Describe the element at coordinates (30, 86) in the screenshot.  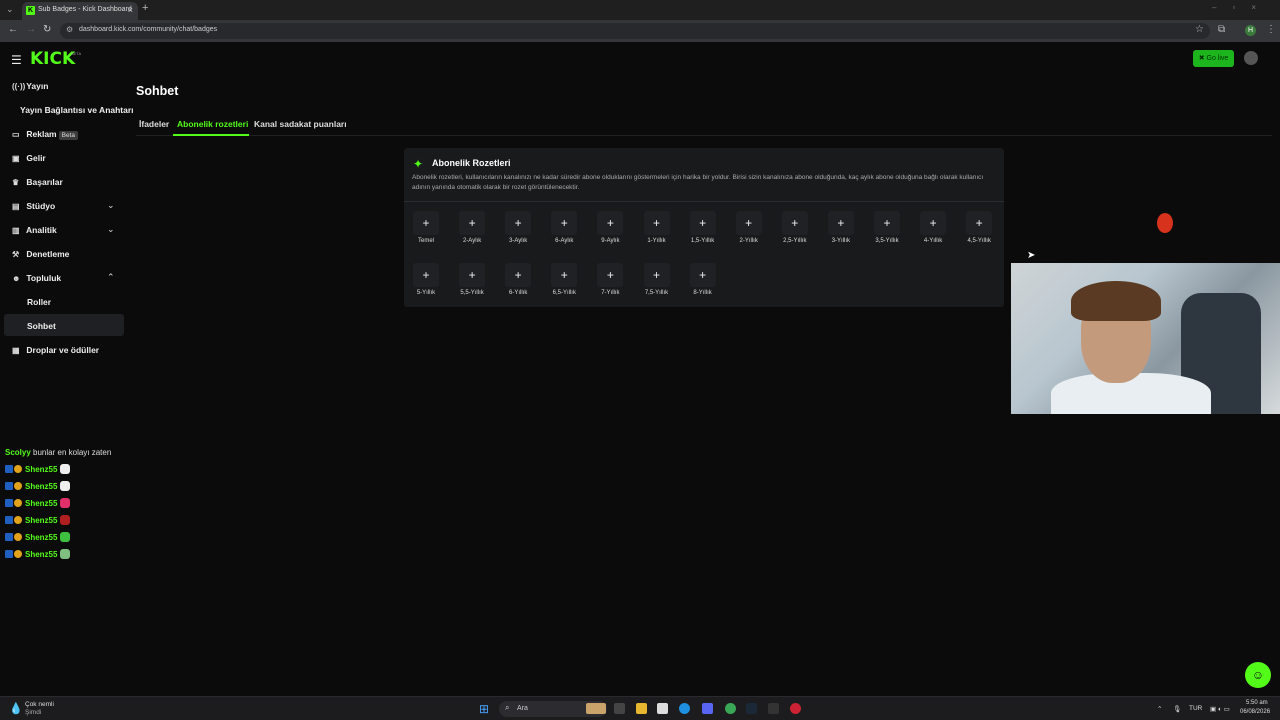
I see `sidebar-item-yayin: ((·)) Yayın` at that location.